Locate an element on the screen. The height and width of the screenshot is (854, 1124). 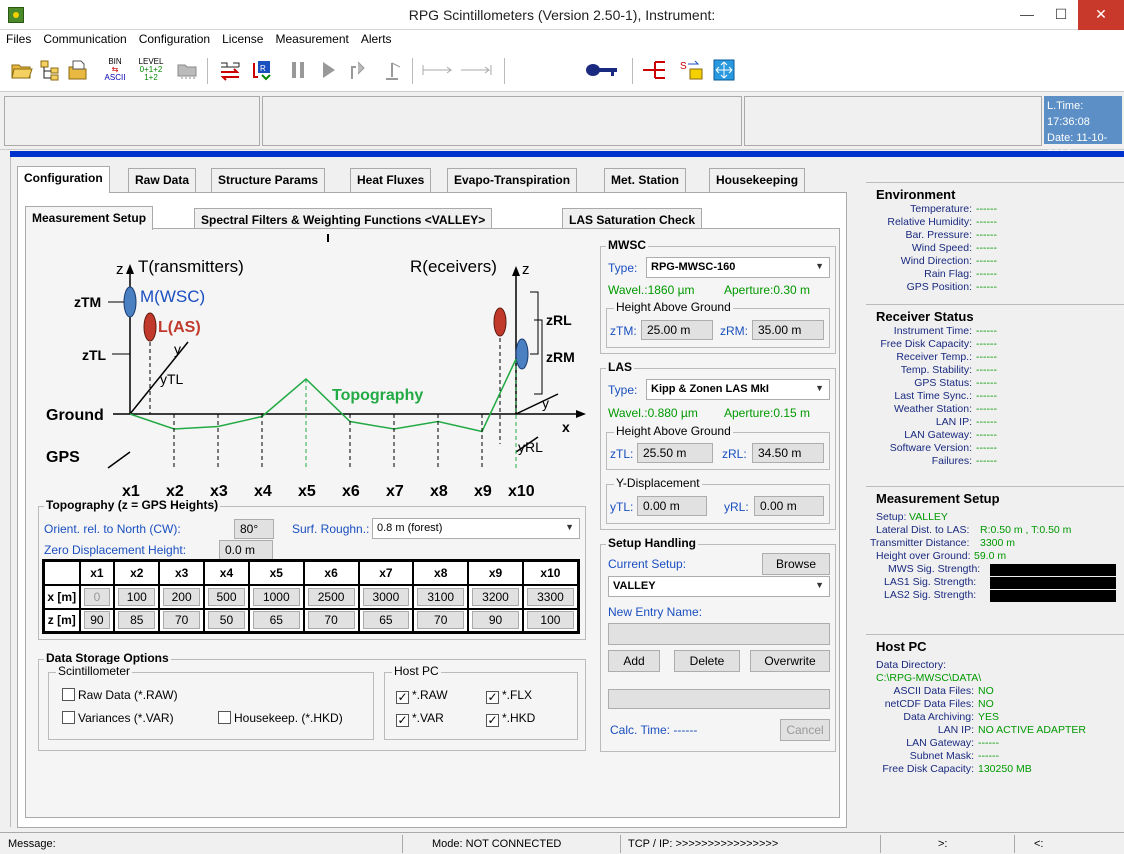
zrl-field: 34.50 m is located at coordinates (788, 453).